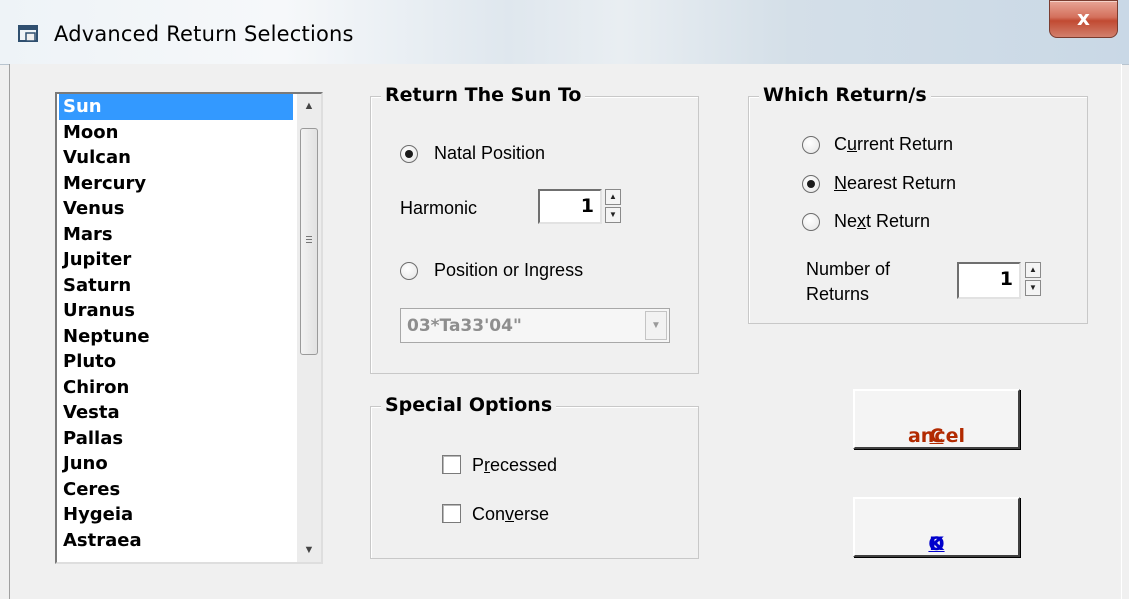  What do you see at coordinates (811, 222) in the screenshot?
I see `next-return-radio` at bounding box center [811, 222].